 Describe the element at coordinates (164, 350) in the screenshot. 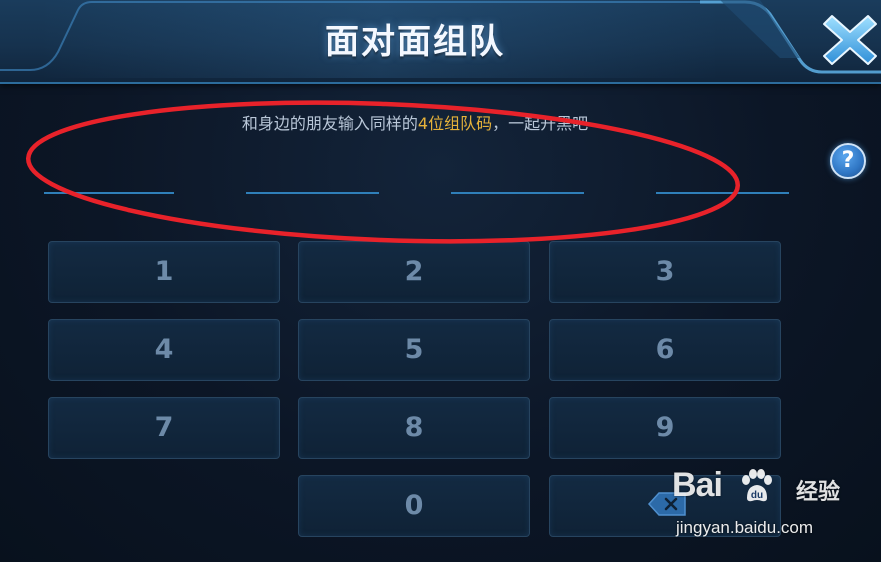

I see `keypad-key-4: 4` at that location.